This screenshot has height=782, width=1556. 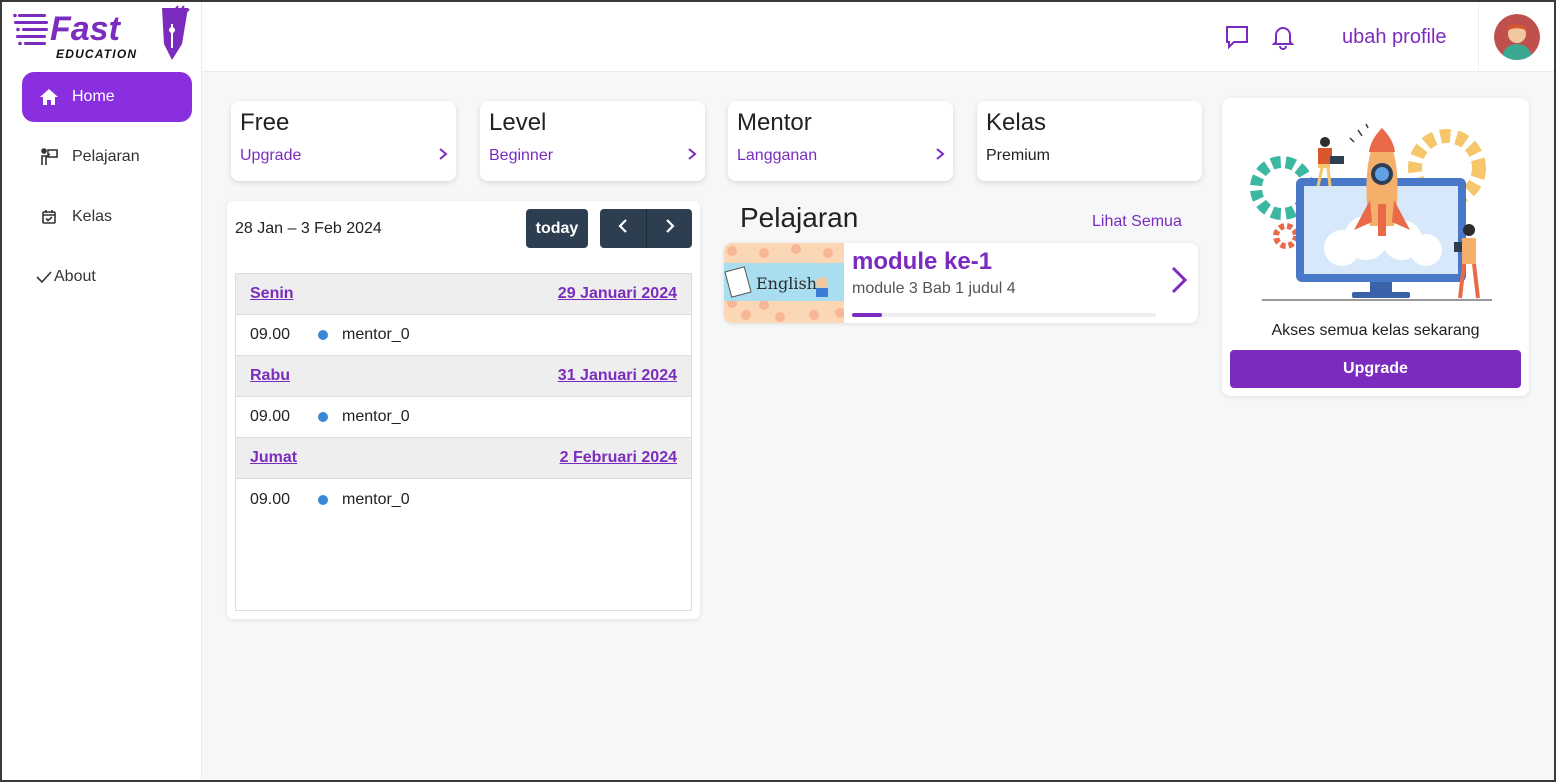 I want to click on upgrade-card: Akses semua kelas sekarang Upgrade, so click(x=1375, y=247).